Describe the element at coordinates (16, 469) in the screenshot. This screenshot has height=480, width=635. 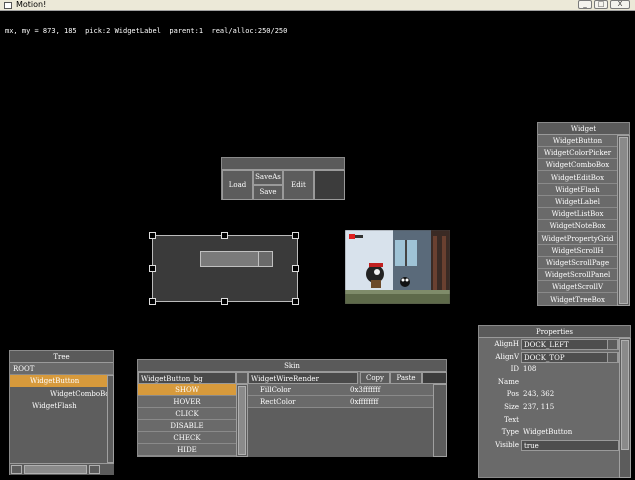
I see `tree-hscroll-left` at that location.